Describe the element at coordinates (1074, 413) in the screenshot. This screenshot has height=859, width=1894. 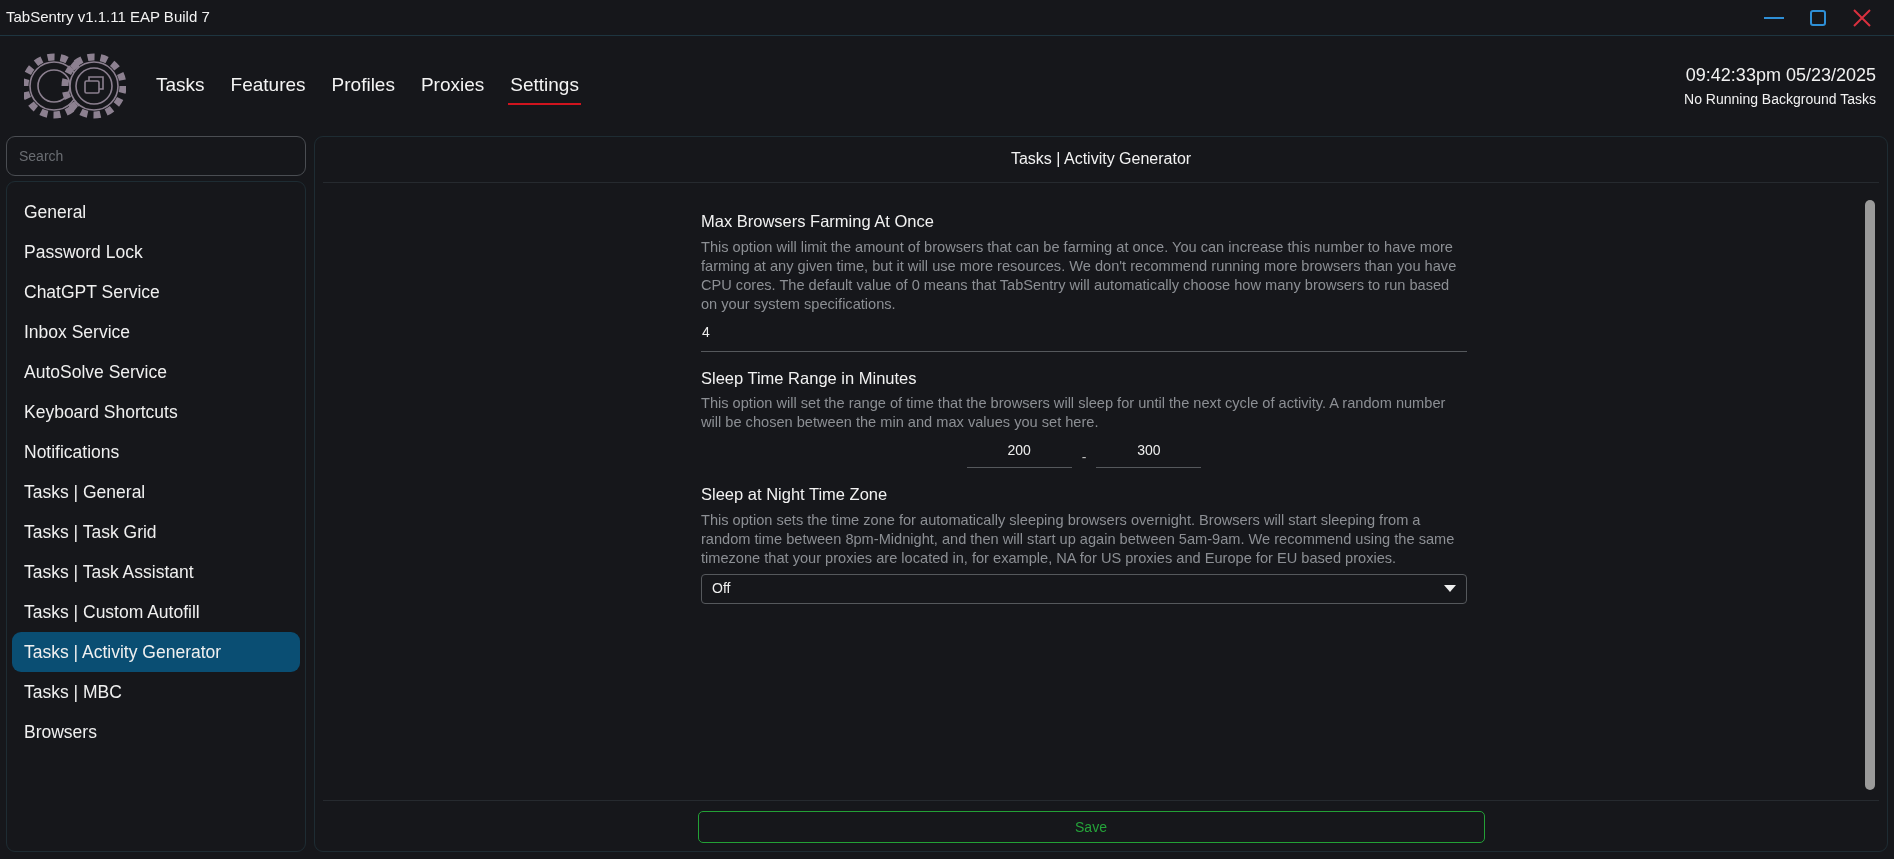
I see `setting-description: This option will set the range of time that the browsers will sleep for until the next cycle of activity. A random number will be chosen between the min and max values you set here.` at that location.